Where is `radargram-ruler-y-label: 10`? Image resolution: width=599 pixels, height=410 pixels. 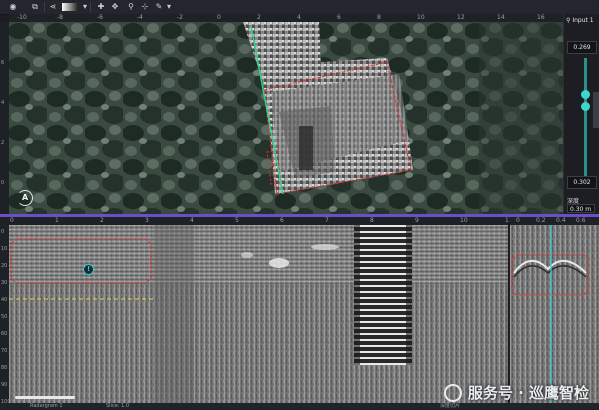 radargram-ruler-y-label: 10 is located at coordinates (4, 249).